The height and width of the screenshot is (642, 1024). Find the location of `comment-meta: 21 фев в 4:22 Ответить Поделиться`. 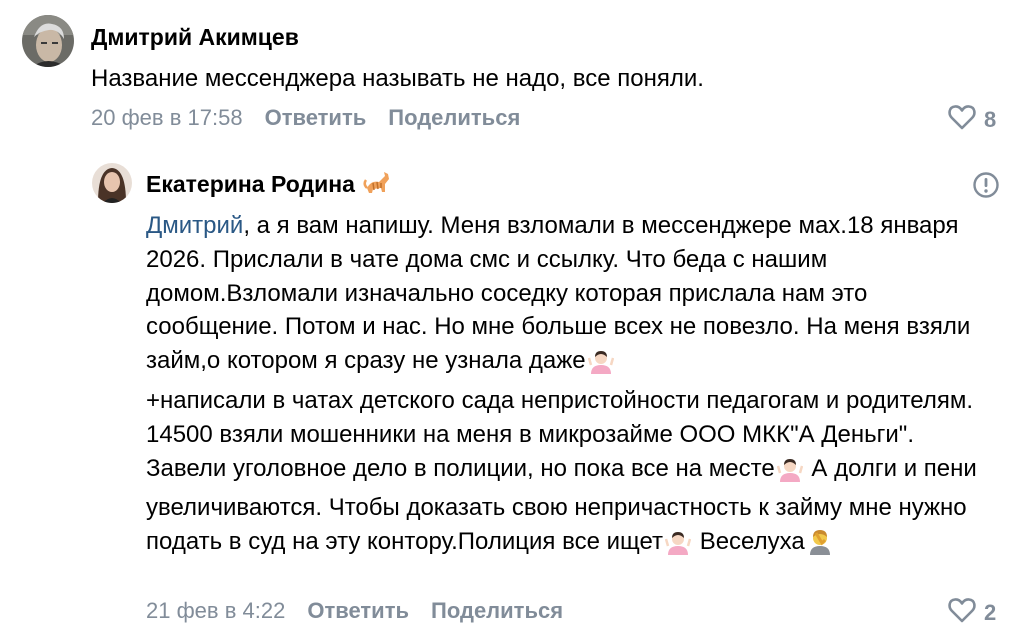

comment-meta: 21 фев в 4:22 Ответить Поделиться is located at coordinates (354, 611).